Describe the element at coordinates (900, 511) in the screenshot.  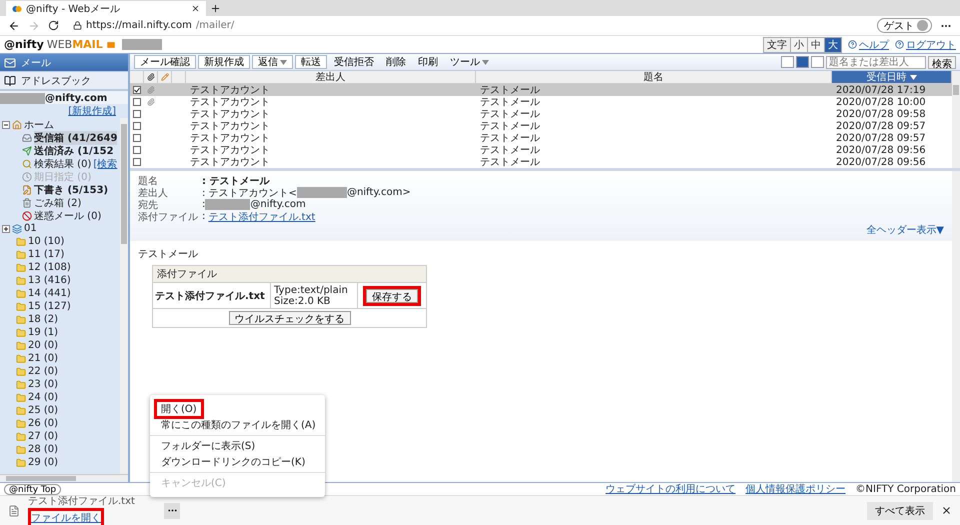
I see `show-all-button: すべて表示` at that location.